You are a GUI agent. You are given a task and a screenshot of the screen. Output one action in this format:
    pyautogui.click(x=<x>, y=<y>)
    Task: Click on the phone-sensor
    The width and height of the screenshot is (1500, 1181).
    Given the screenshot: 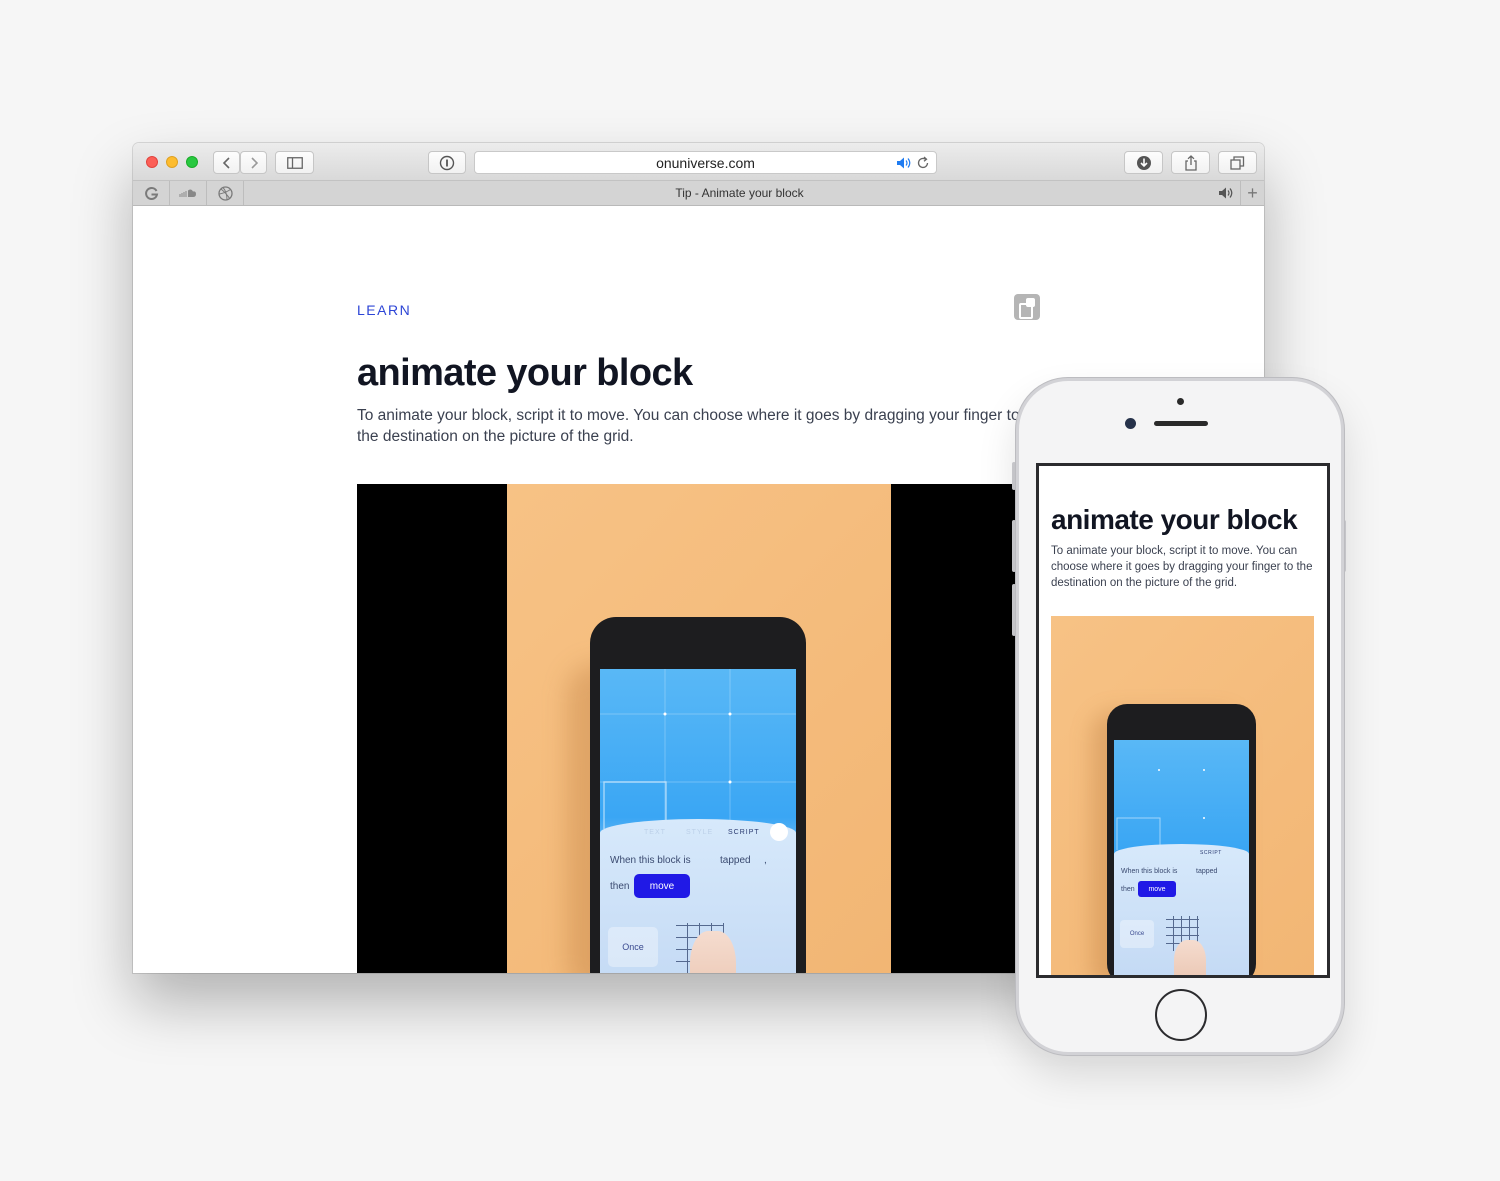 What is the action you would take?
    pyautogui.click(x=1180, y=401)
    